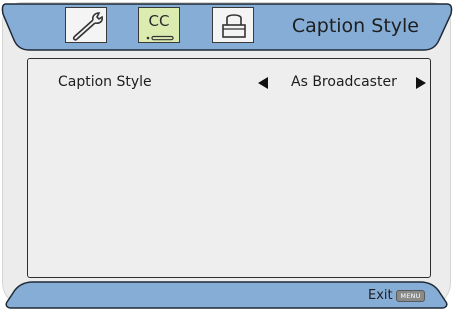 The height and width of the screenshot is (310, 453). Describe the element at coordinates (380, 295) in the screenshot. I see `exit-label: Exit` at that location.